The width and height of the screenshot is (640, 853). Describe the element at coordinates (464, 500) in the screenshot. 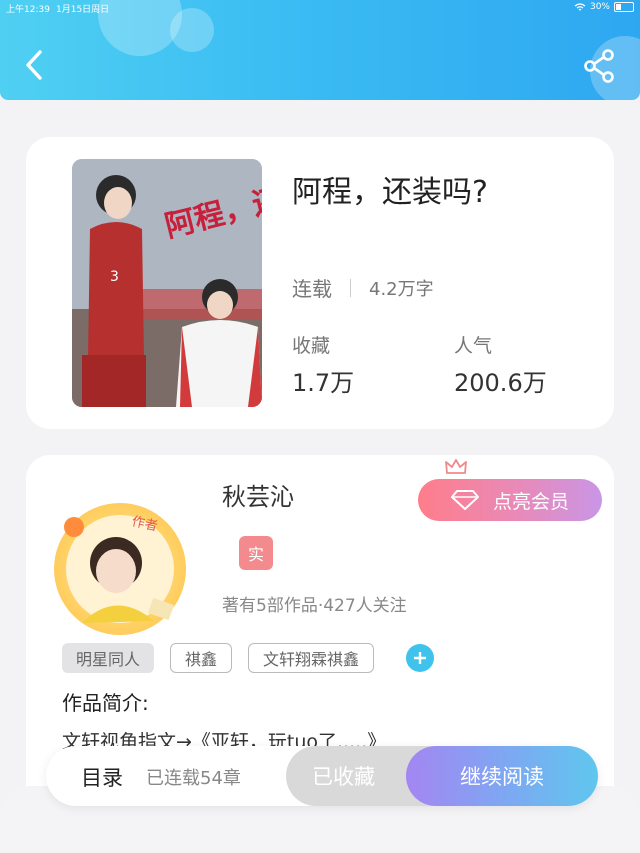

I see `diamond-icon` at that location.